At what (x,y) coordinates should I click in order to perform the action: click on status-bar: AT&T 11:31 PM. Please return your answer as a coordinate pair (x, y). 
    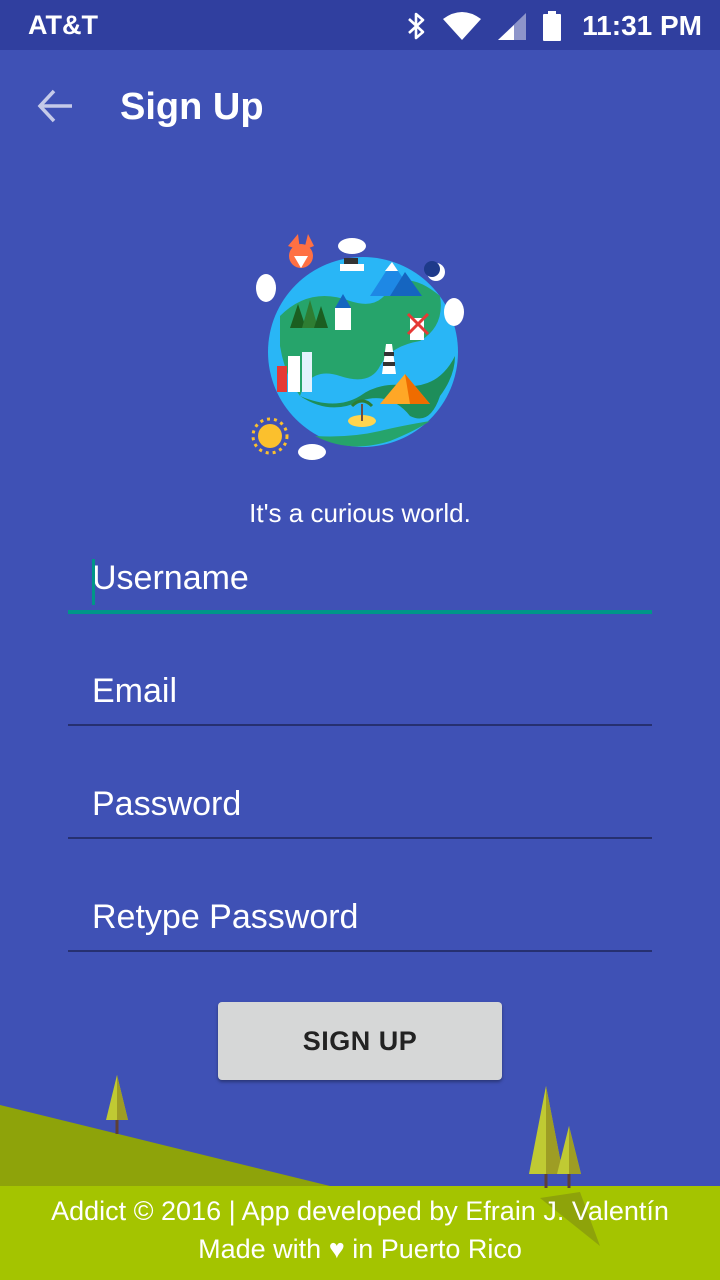
    Looking at the image, I should click on (360, 25).